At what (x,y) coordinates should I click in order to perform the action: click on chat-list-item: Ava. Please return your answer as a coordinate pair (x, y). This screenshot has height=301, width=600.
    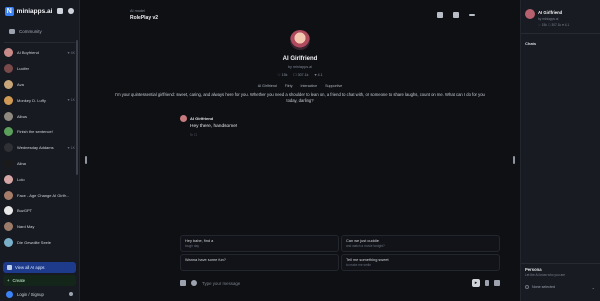
    Looking at the image, I should click on (39, 85).